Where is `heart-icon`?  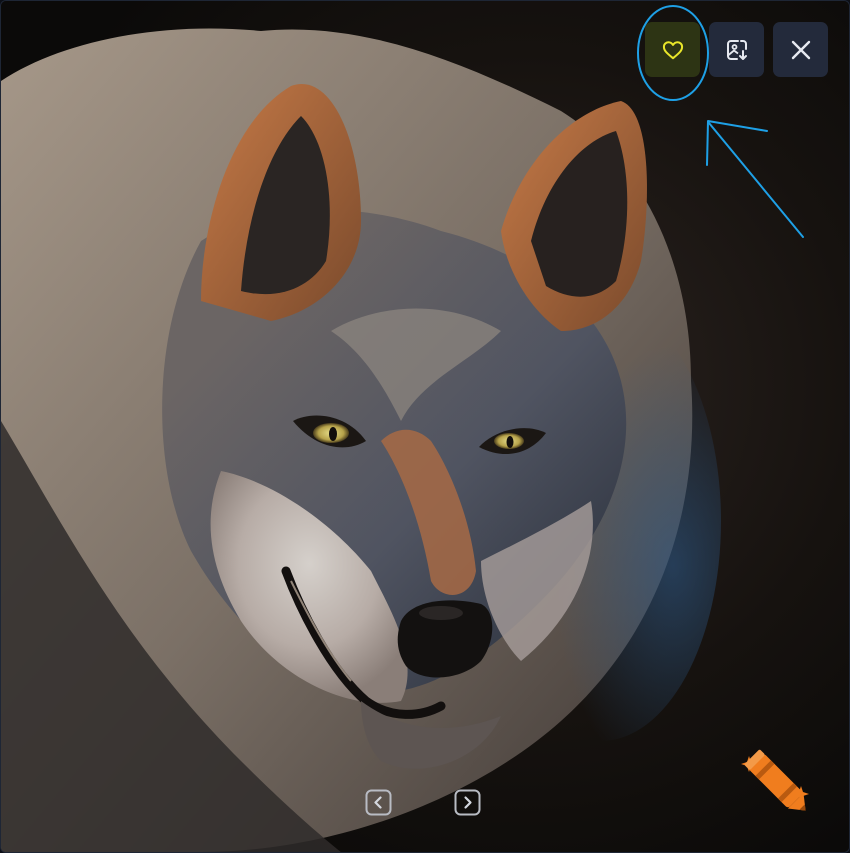
heart-icon is located at coordinates (672, 49).